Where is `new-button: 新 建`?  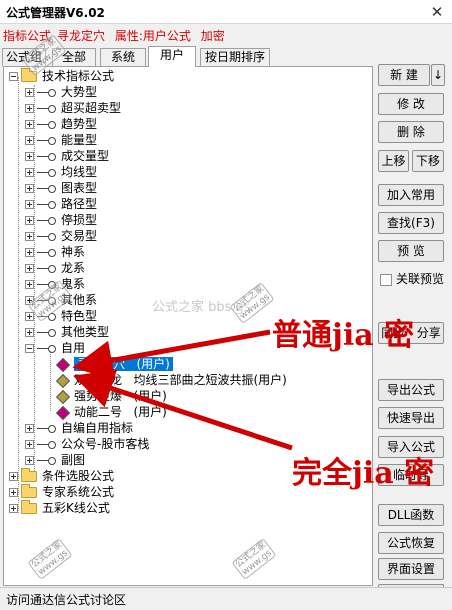 new-button: 新 建 is located at coordinates (404, 75).